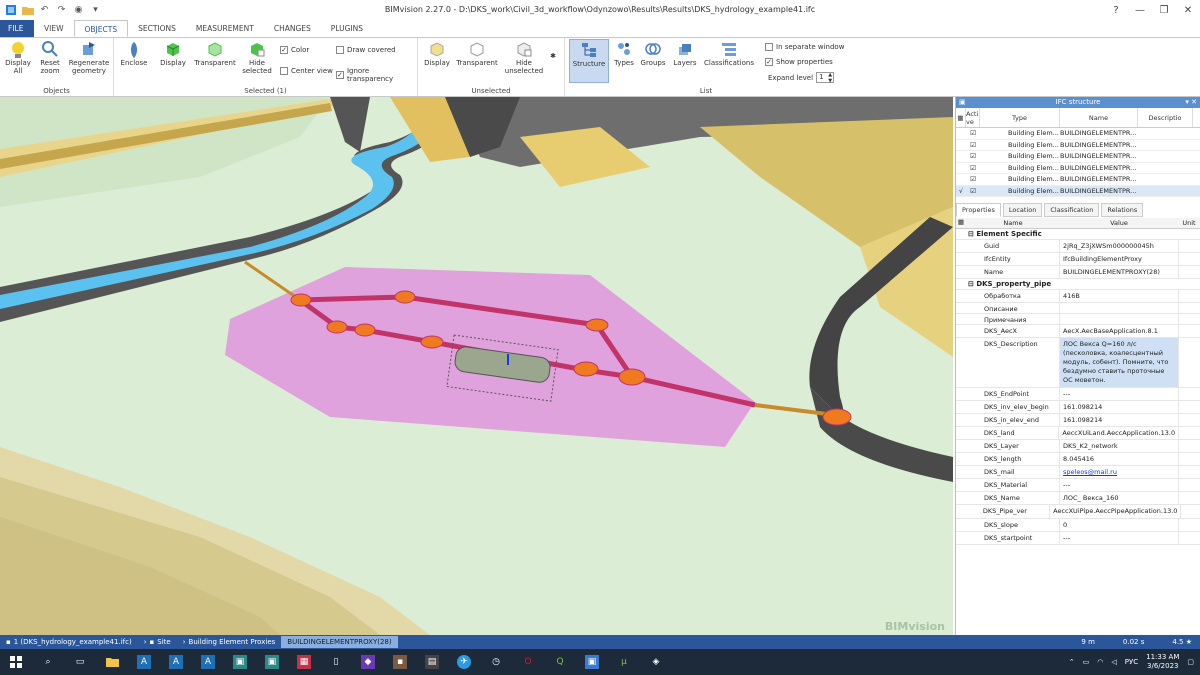  Describe the element at coordinates (336, 662) in the screenshot. I see `document-icon: ▯` at that location.